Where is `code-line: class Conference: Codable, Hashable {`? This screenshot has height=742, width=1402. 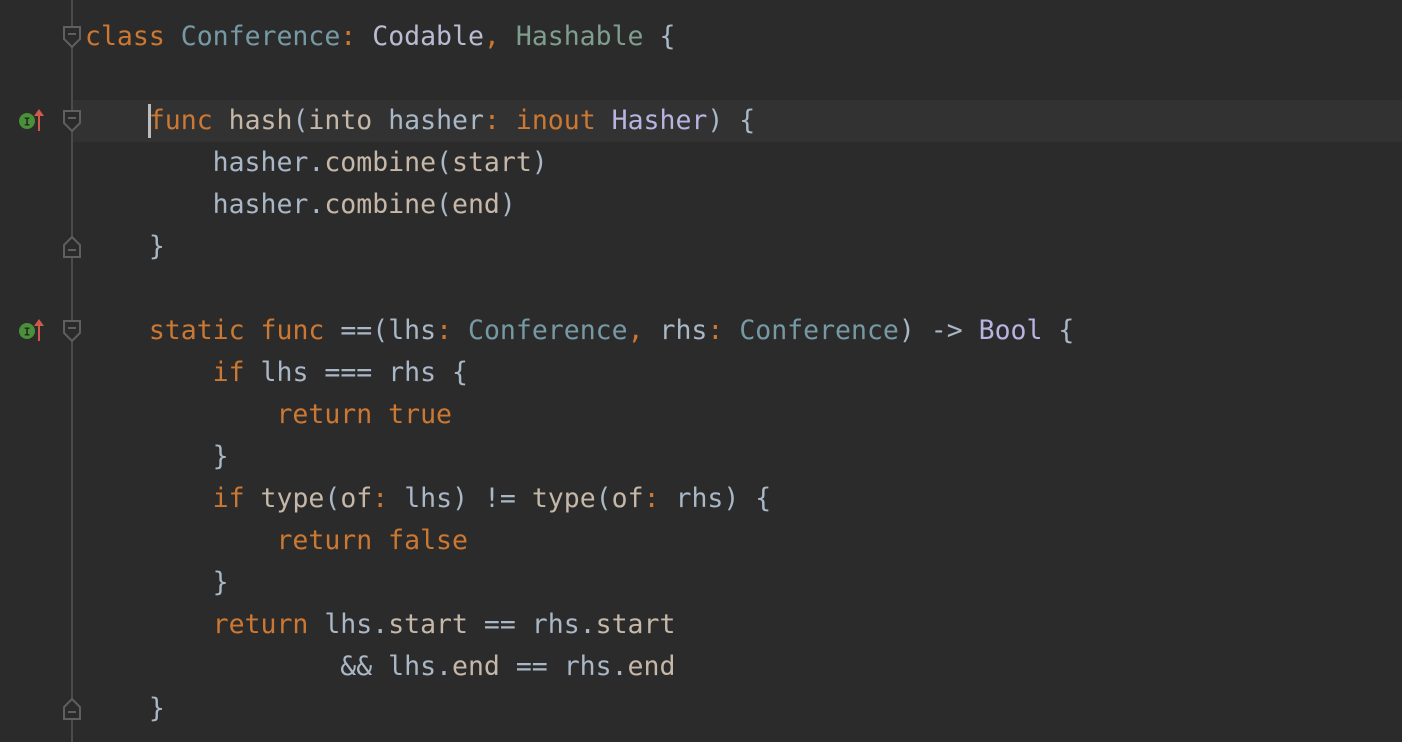 code-line: class Conference: Codable, Hashable { is located at coordinates (579, 37).